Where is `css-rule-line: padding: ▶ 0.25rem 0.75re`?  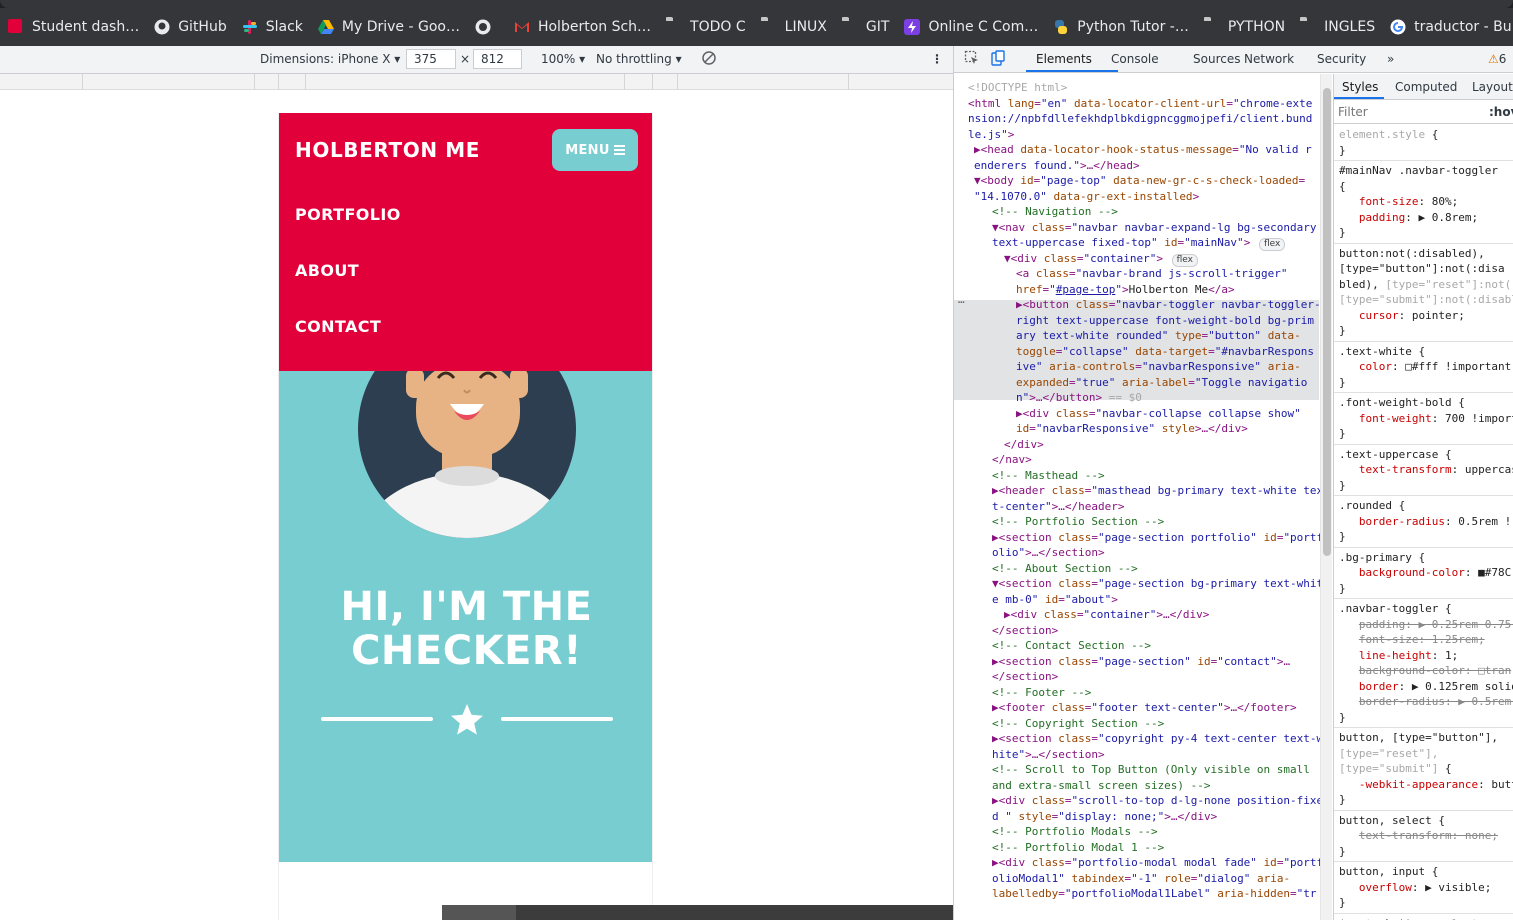 css-rule-line: padding: ▶ 0.25rem 0.75re is located at coordinates (1426, 625).